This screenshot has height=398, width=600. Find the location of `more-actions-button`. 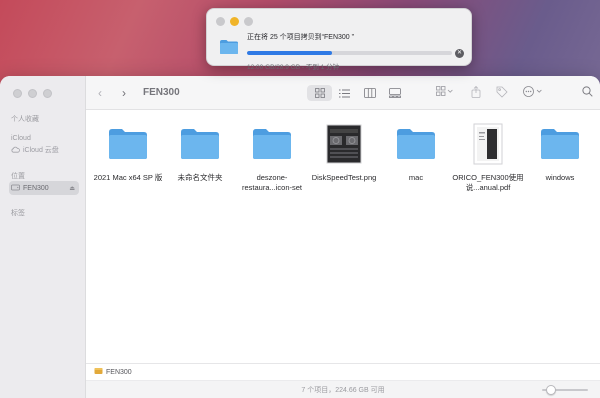

more-actions-button is located at coordinates (533, 91).